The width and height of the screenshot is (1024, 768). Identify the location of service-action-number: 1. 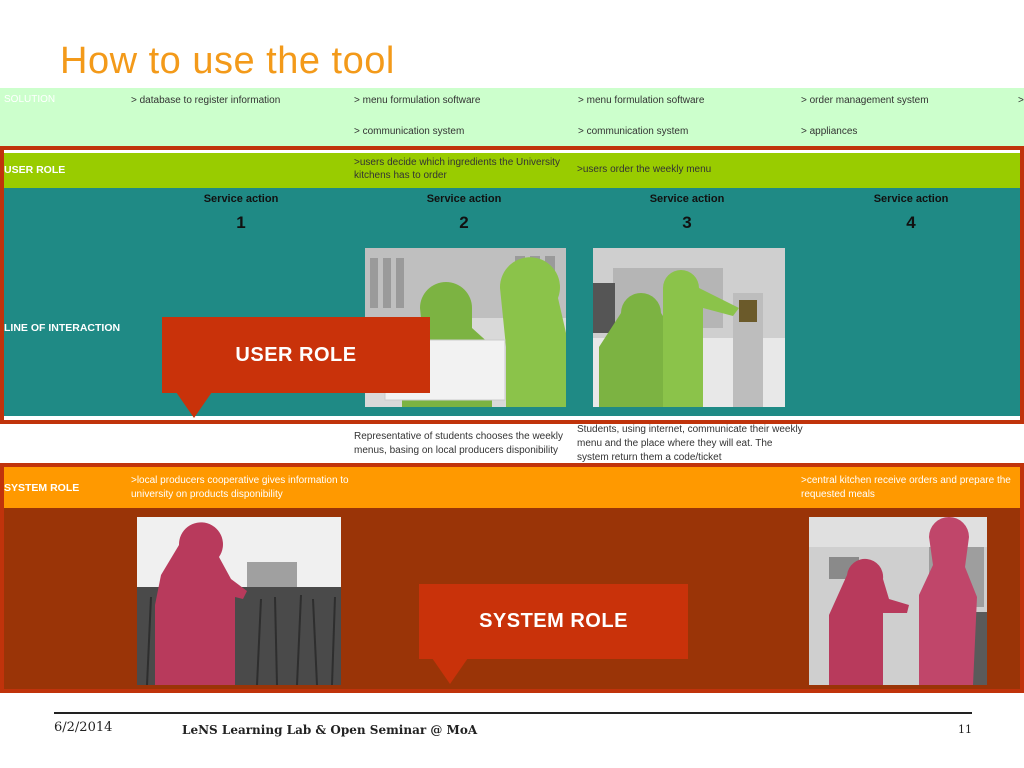
(241, 222).